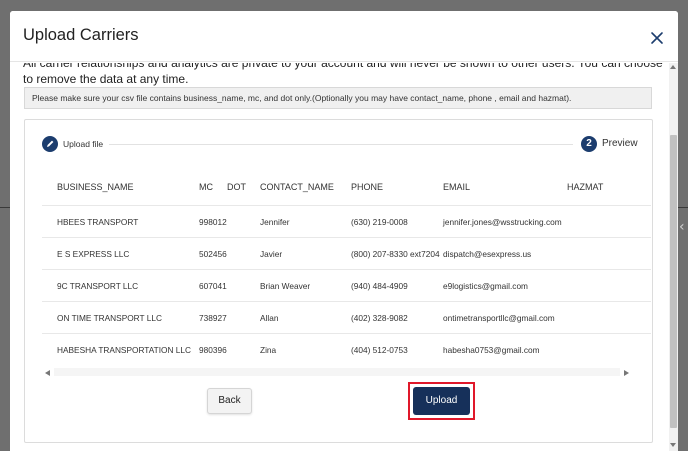  Describe the element at coordinates (98, 286) in the screenshot. I see `cell-business-name: 9C TRANSPORT LLC` at that location.